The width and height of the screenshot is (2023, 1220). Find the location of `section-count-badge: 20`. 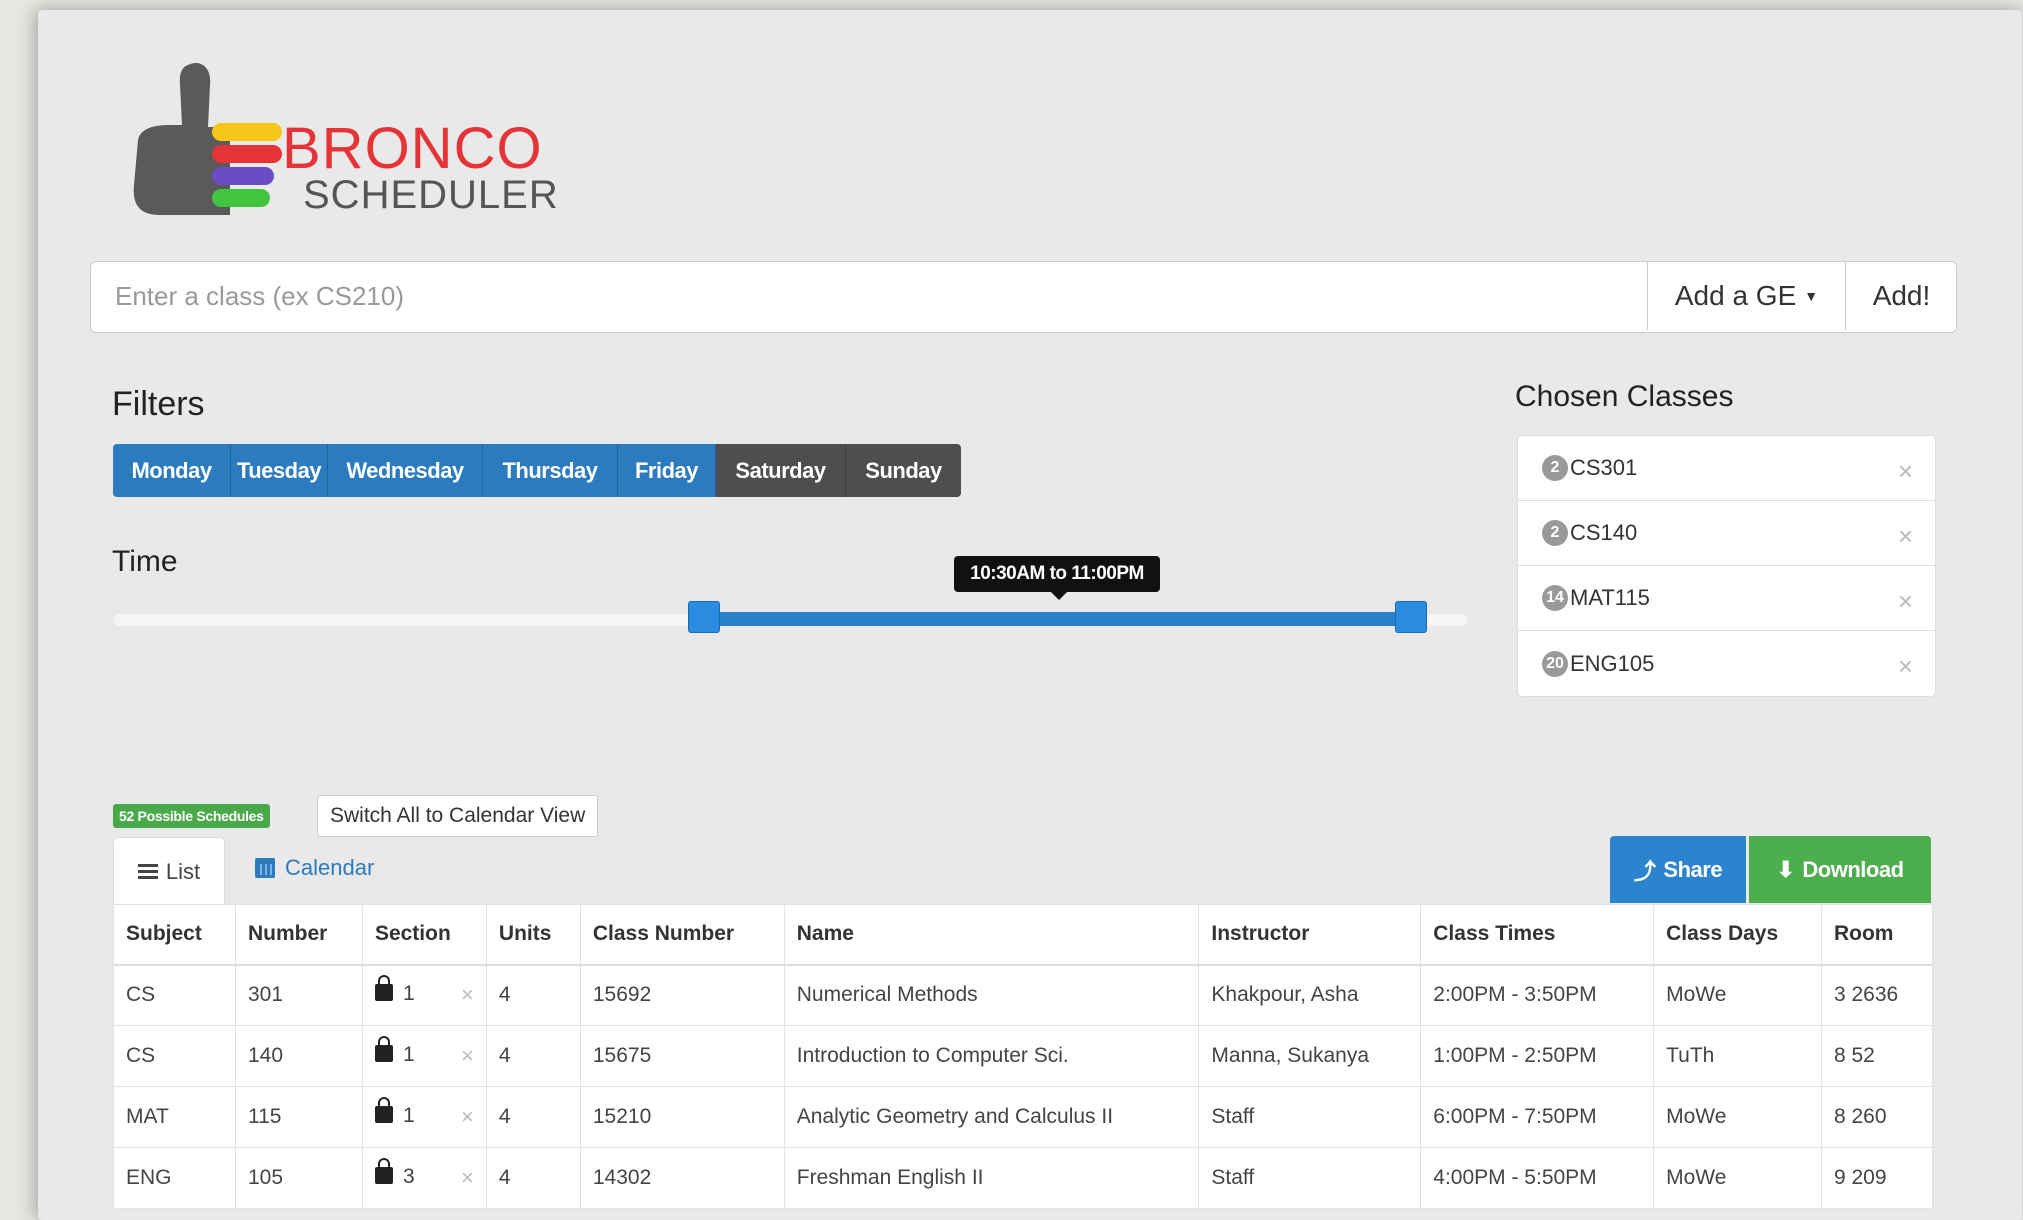

section-count-badge: 20 is located at coordinates (1555, 663).